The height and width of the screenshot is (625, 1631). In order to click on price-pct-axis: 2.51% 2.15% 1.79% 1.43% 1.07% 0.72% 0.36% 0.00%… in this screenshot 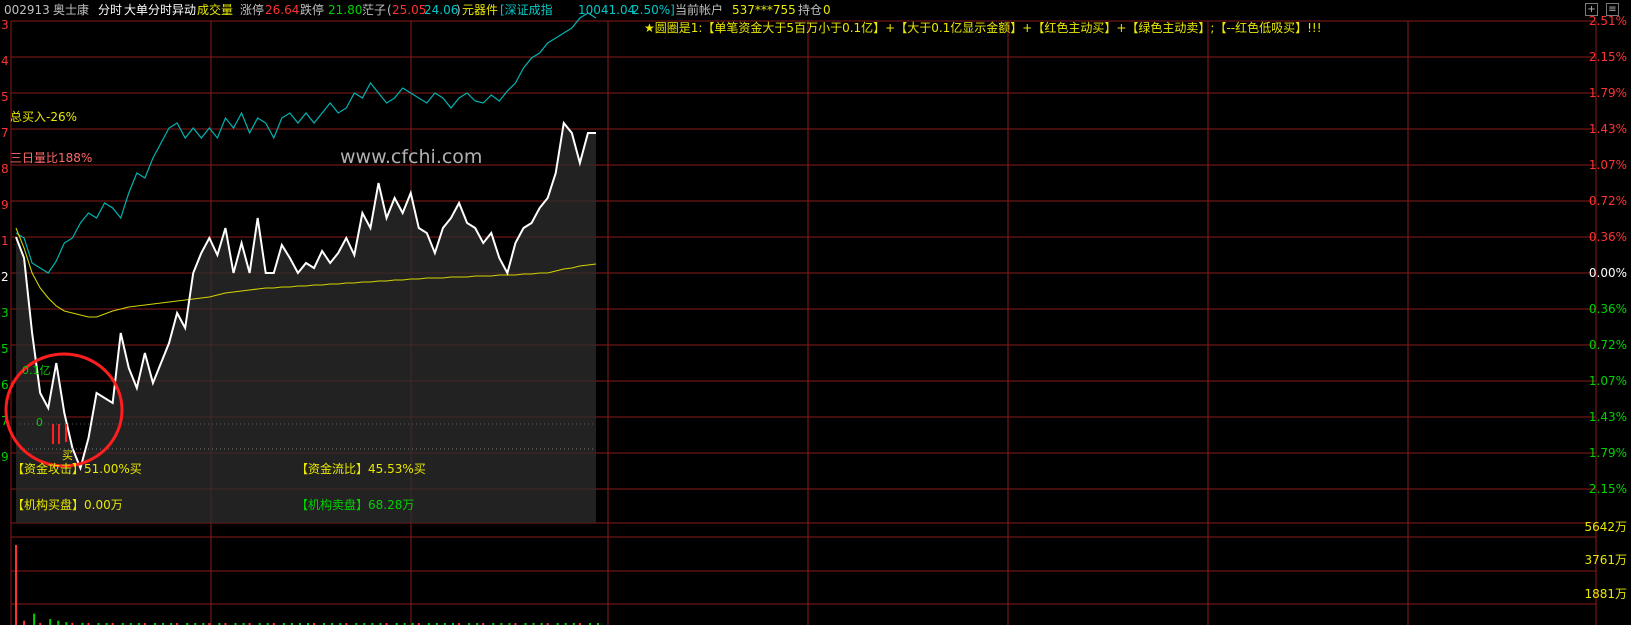, I will do `click(1608, 255)`.